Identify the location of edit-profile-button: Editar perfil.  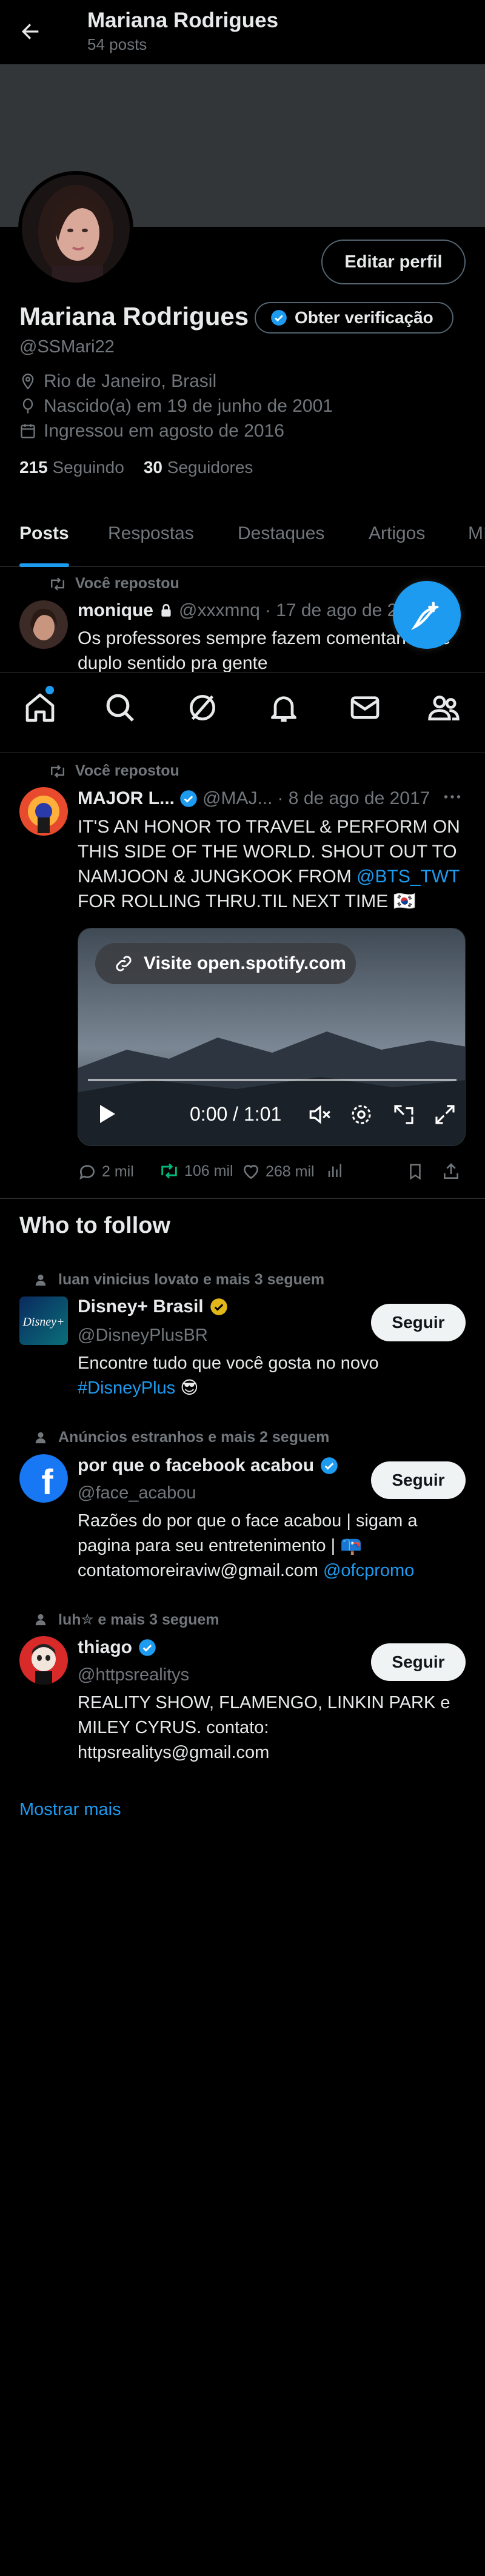
(393, 262).